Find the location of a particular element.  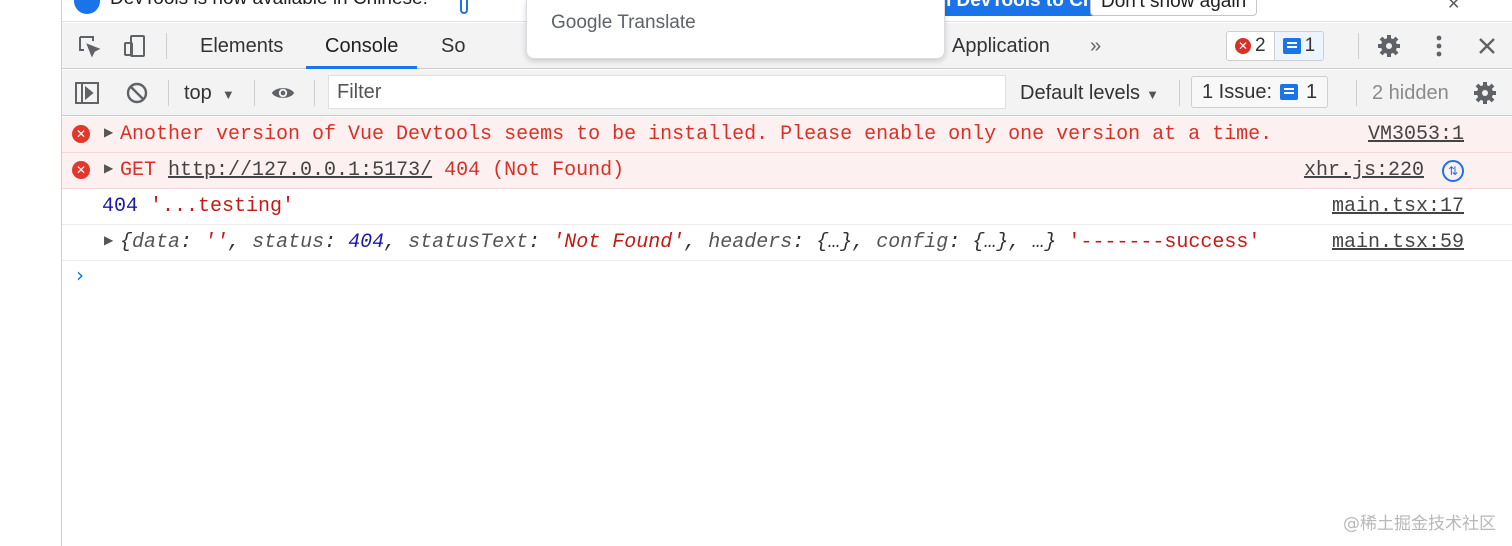

source-link: main.tsx:59 is located at coordinates (1398, 242).